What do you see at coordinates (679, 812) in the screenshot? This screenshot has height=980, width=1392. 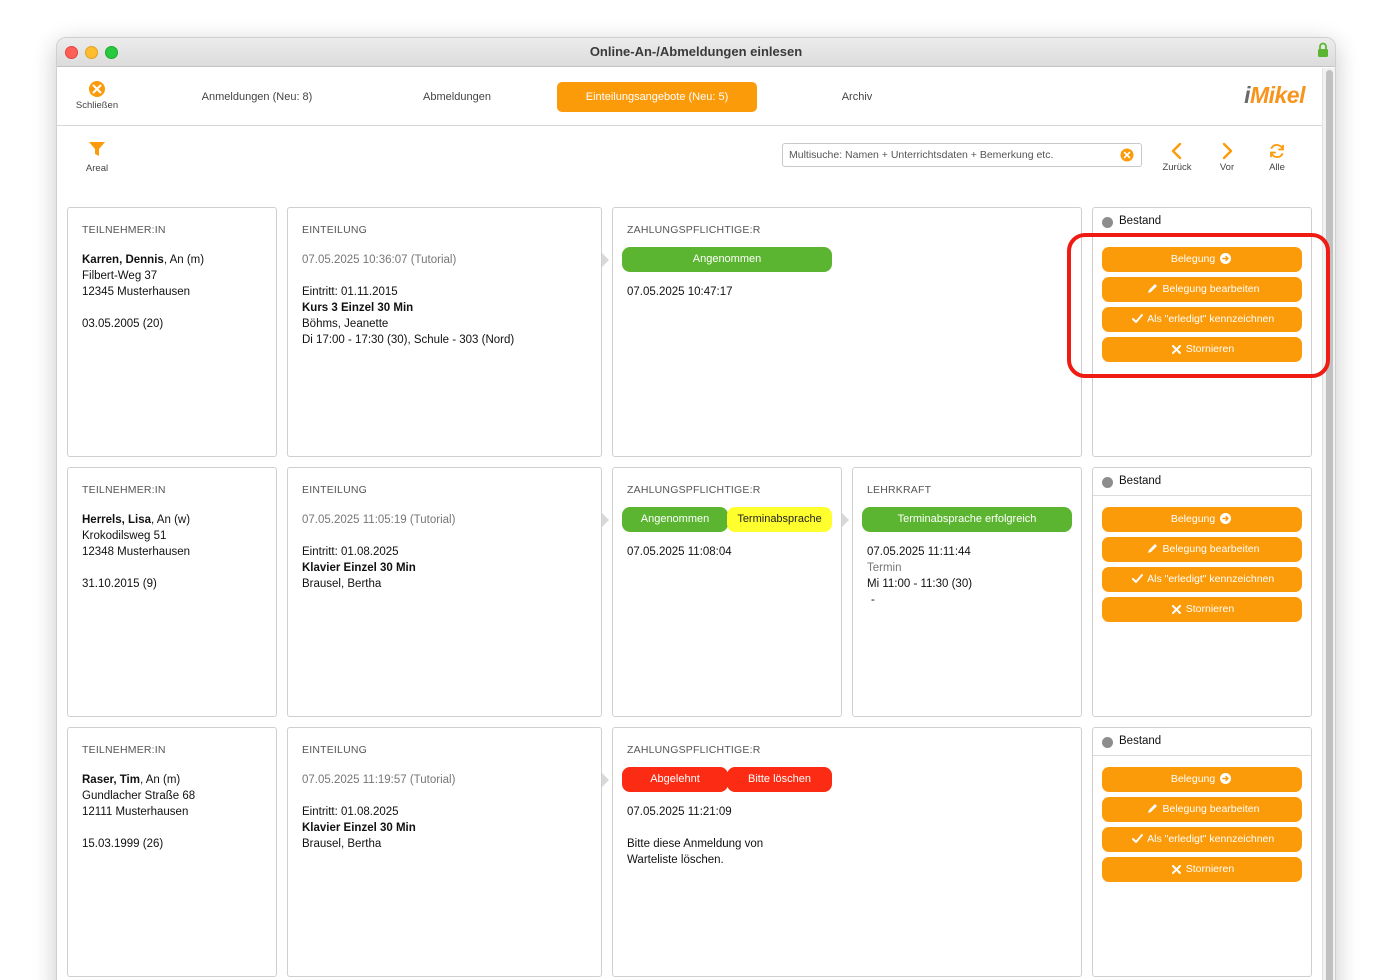 I see `payer-timestamp: 07.05.2025 11:21:09` at bounding box center [679, 812].